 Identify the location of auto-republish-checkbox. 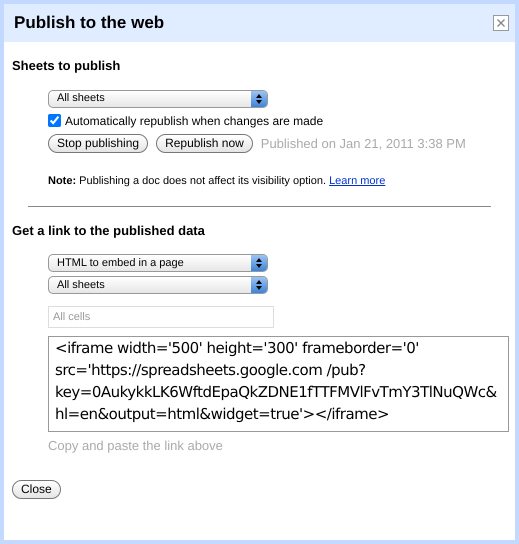
(54, 121).